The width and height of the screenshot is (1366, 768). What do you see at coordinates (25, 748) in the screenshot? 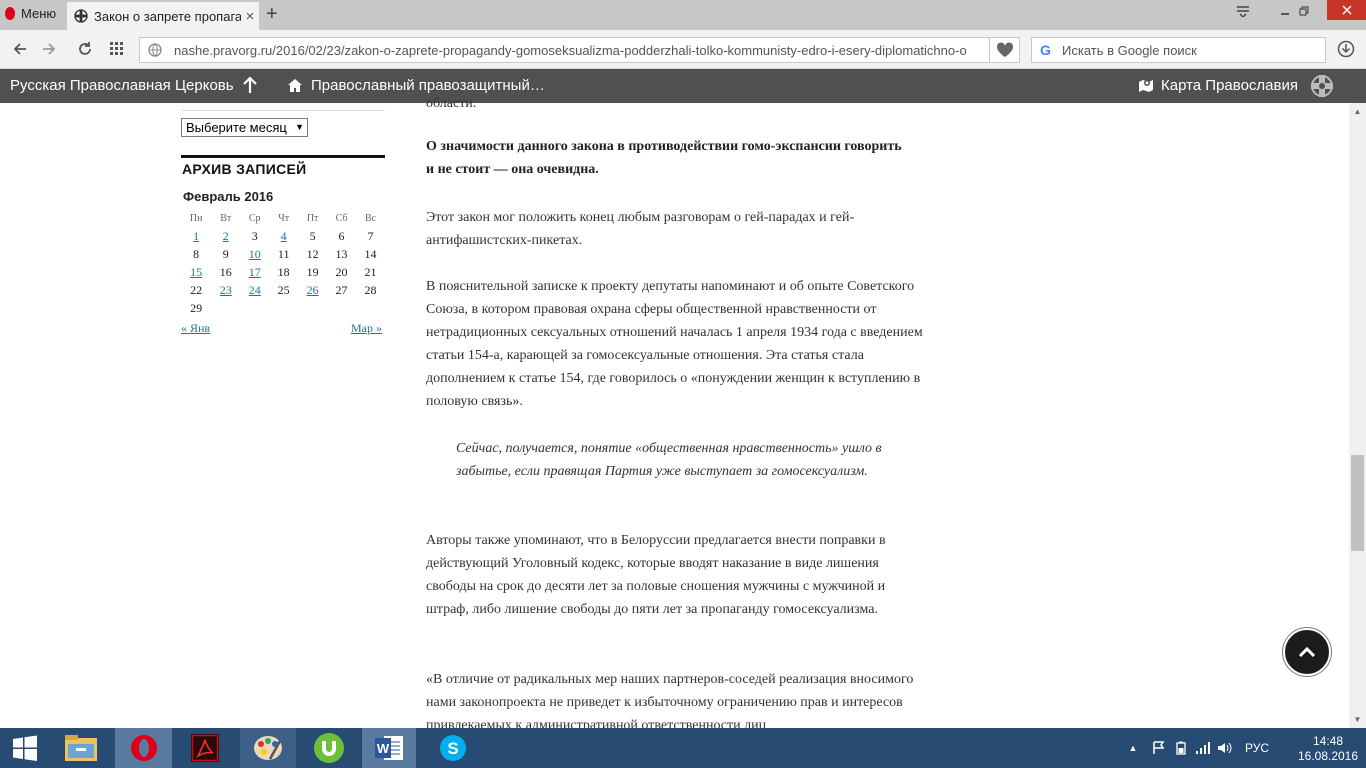
I see `start-button` at bounding box center [25, 748].